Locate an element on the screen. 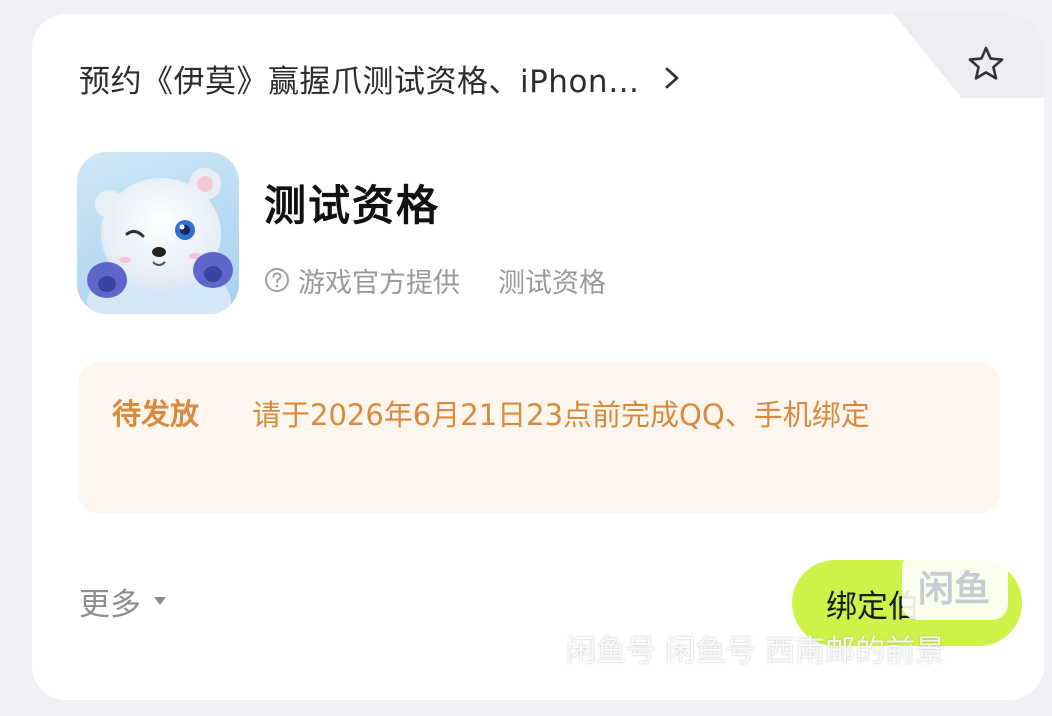 The image size is (1052, 716). star-icon is located at coordinates (986, 64).